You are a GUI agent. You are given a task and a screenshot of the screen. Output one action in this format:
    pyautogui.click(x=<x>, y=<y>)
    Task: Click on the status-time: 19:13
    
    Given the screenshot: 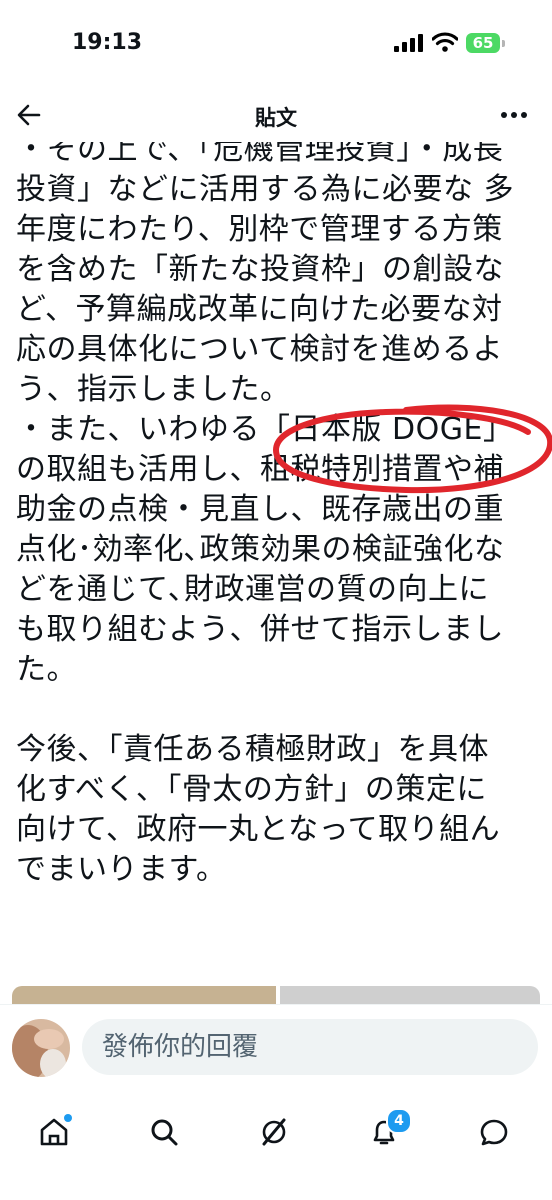 What is the action you would take?
    pyautogui.click(x=107, y=42)
    